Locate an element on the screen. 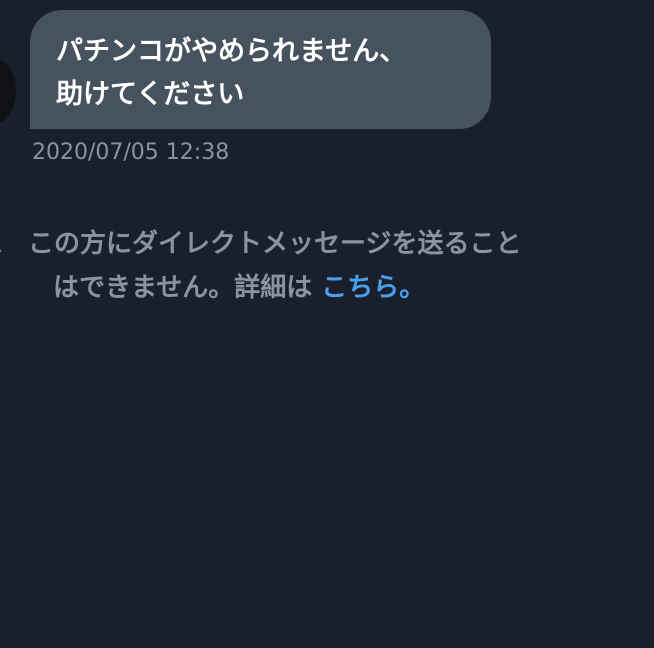  notice-leading-mark: 、 is located at coordinates (9, 243).